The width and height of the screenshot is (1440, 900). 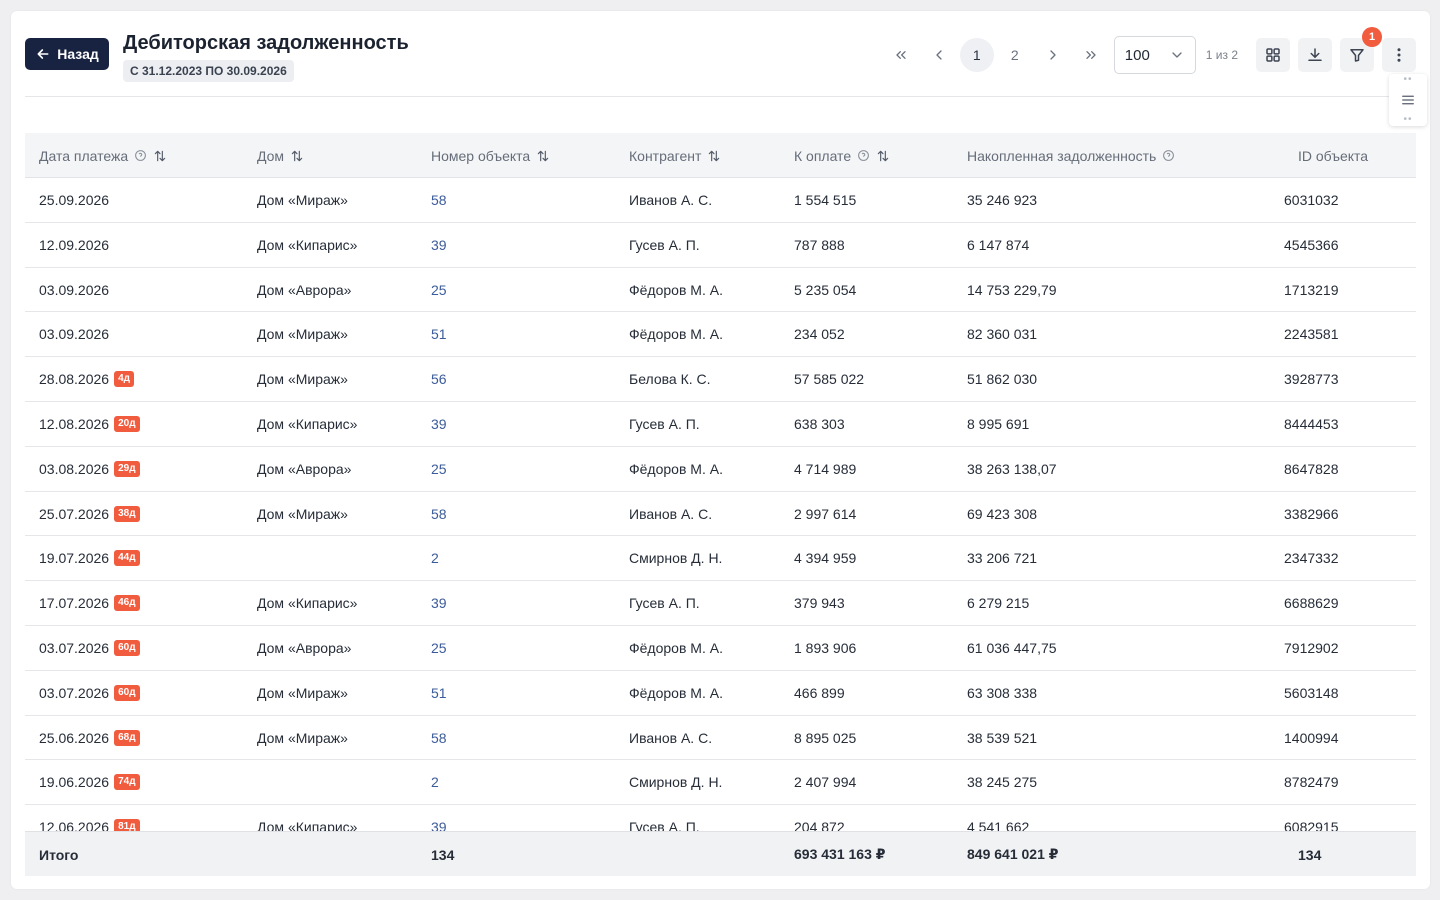 I want to click on column-settings-handle: •• ••, so click(x=1408, y=100).